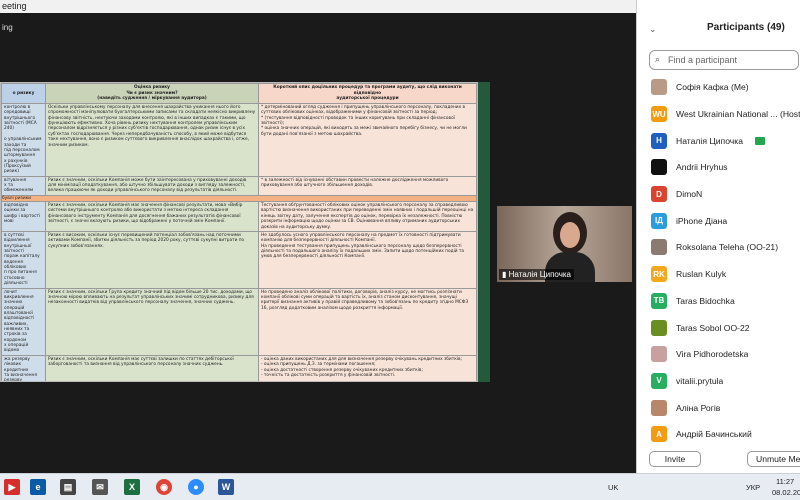 Image resolution: width=800 pixels, height=500 pixels. I want to click on participant-item: RK Ruslan Kulyk, so click(718, 274).